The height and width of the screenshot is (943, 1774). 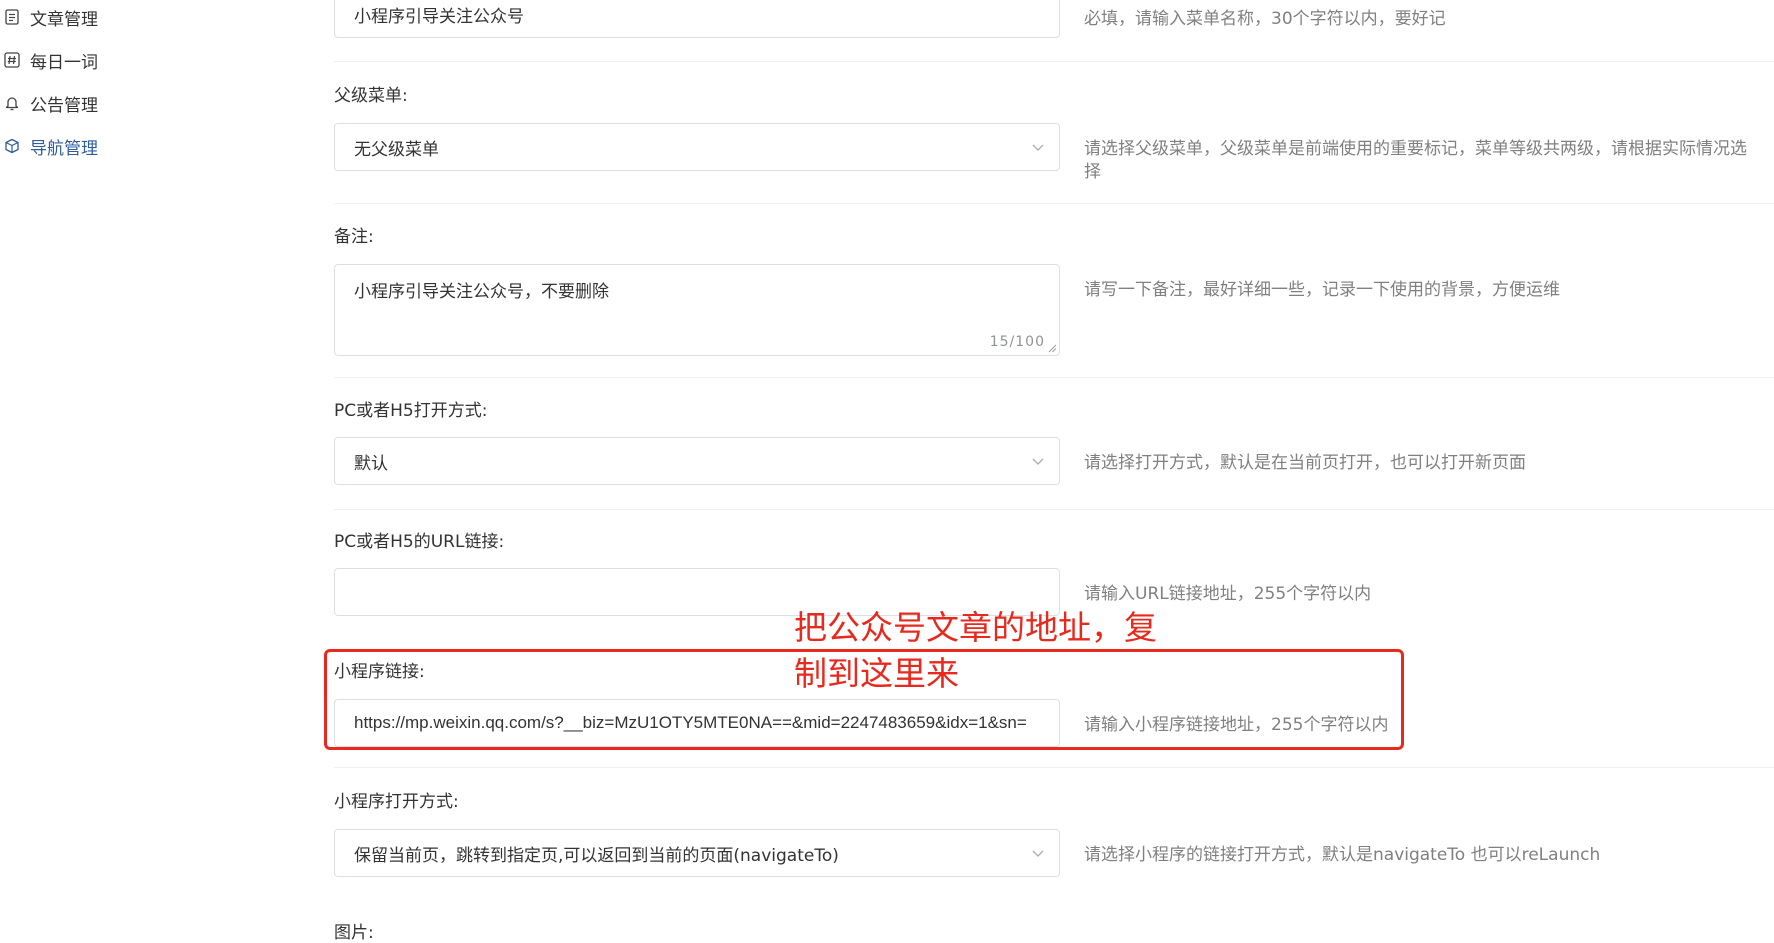 I want to click on annotation-text: 把公众号文章的地址，复制到这里来, so click(x=975, y=650).